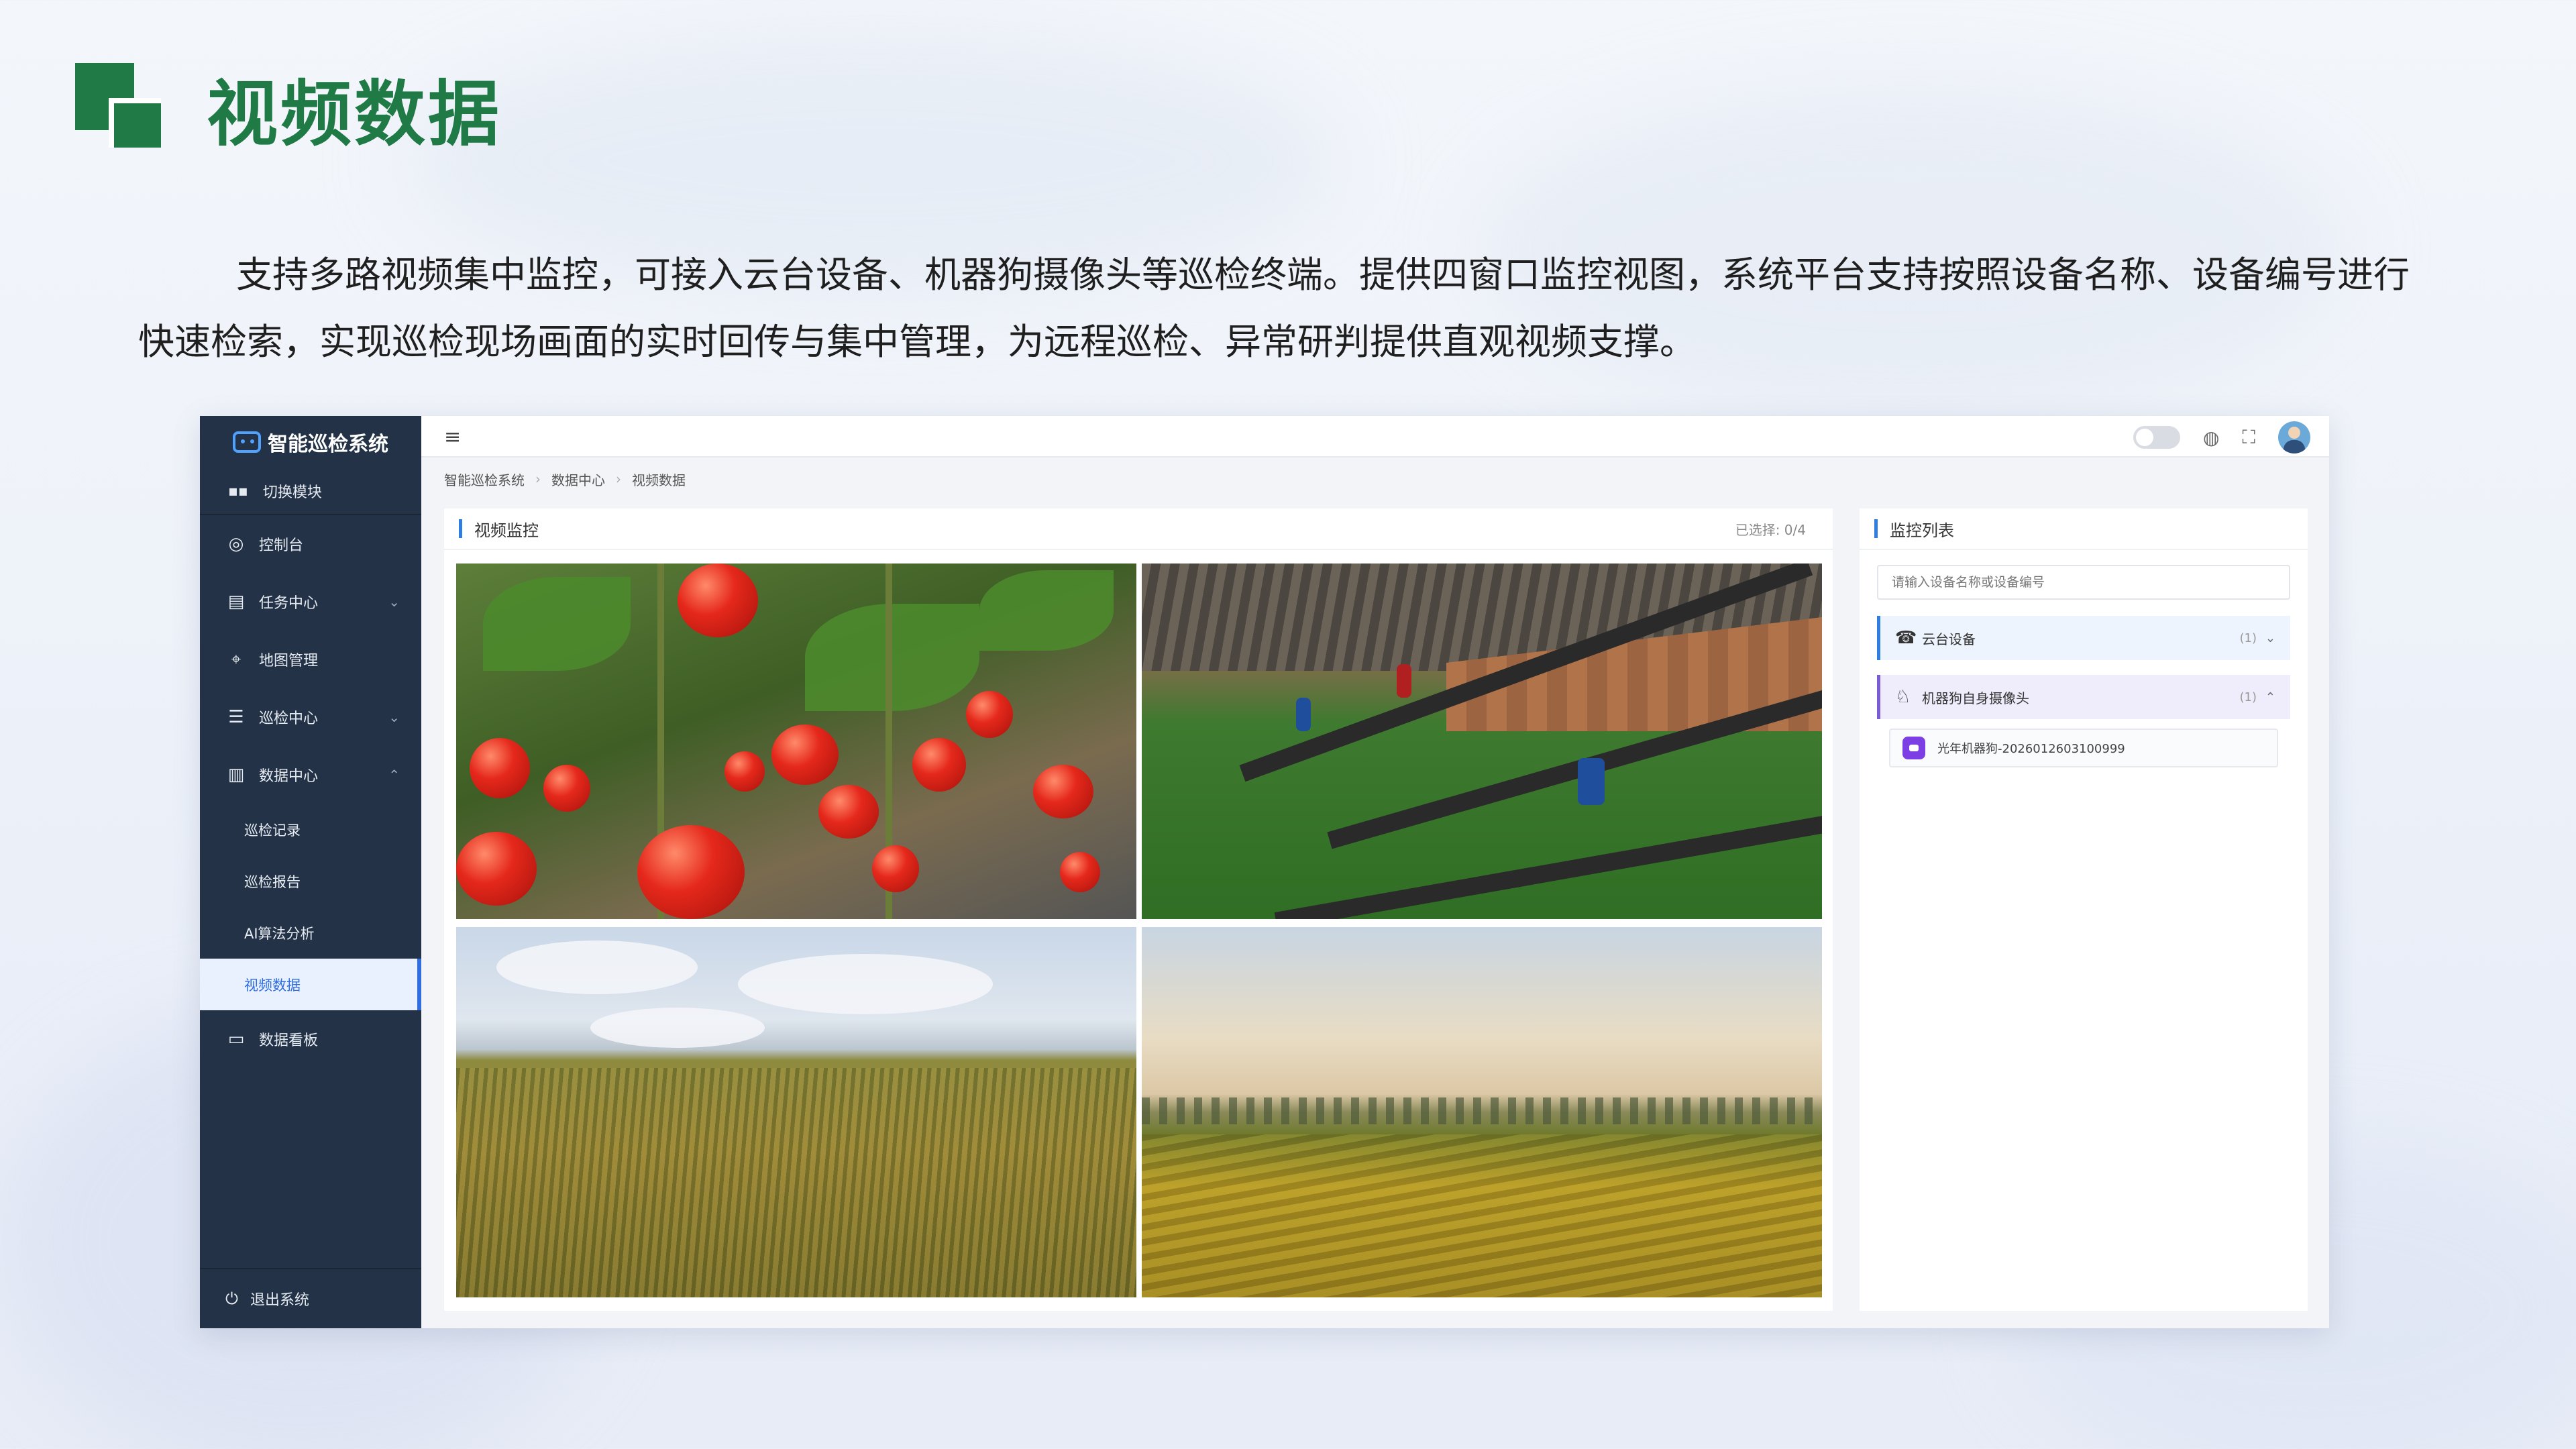  Describe the element at coordinates (2084, 529) in the screenshot. I see `list-panel-header: 监控列表` at that location.